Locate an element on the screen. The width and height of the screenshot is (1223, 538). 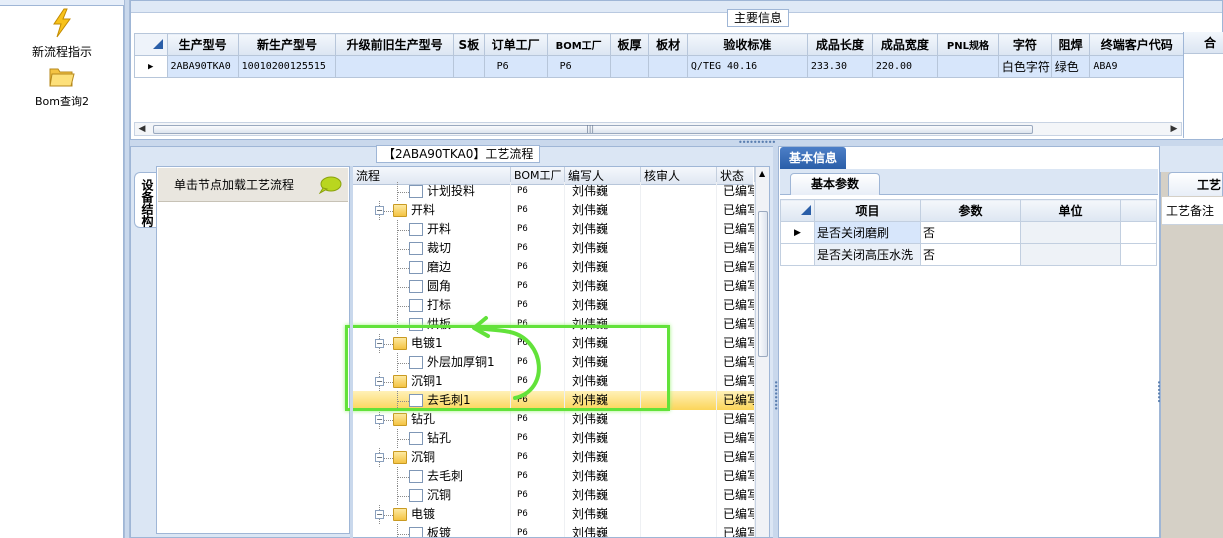
table-cell: 绿色 is located at coordinates (1070, 66).